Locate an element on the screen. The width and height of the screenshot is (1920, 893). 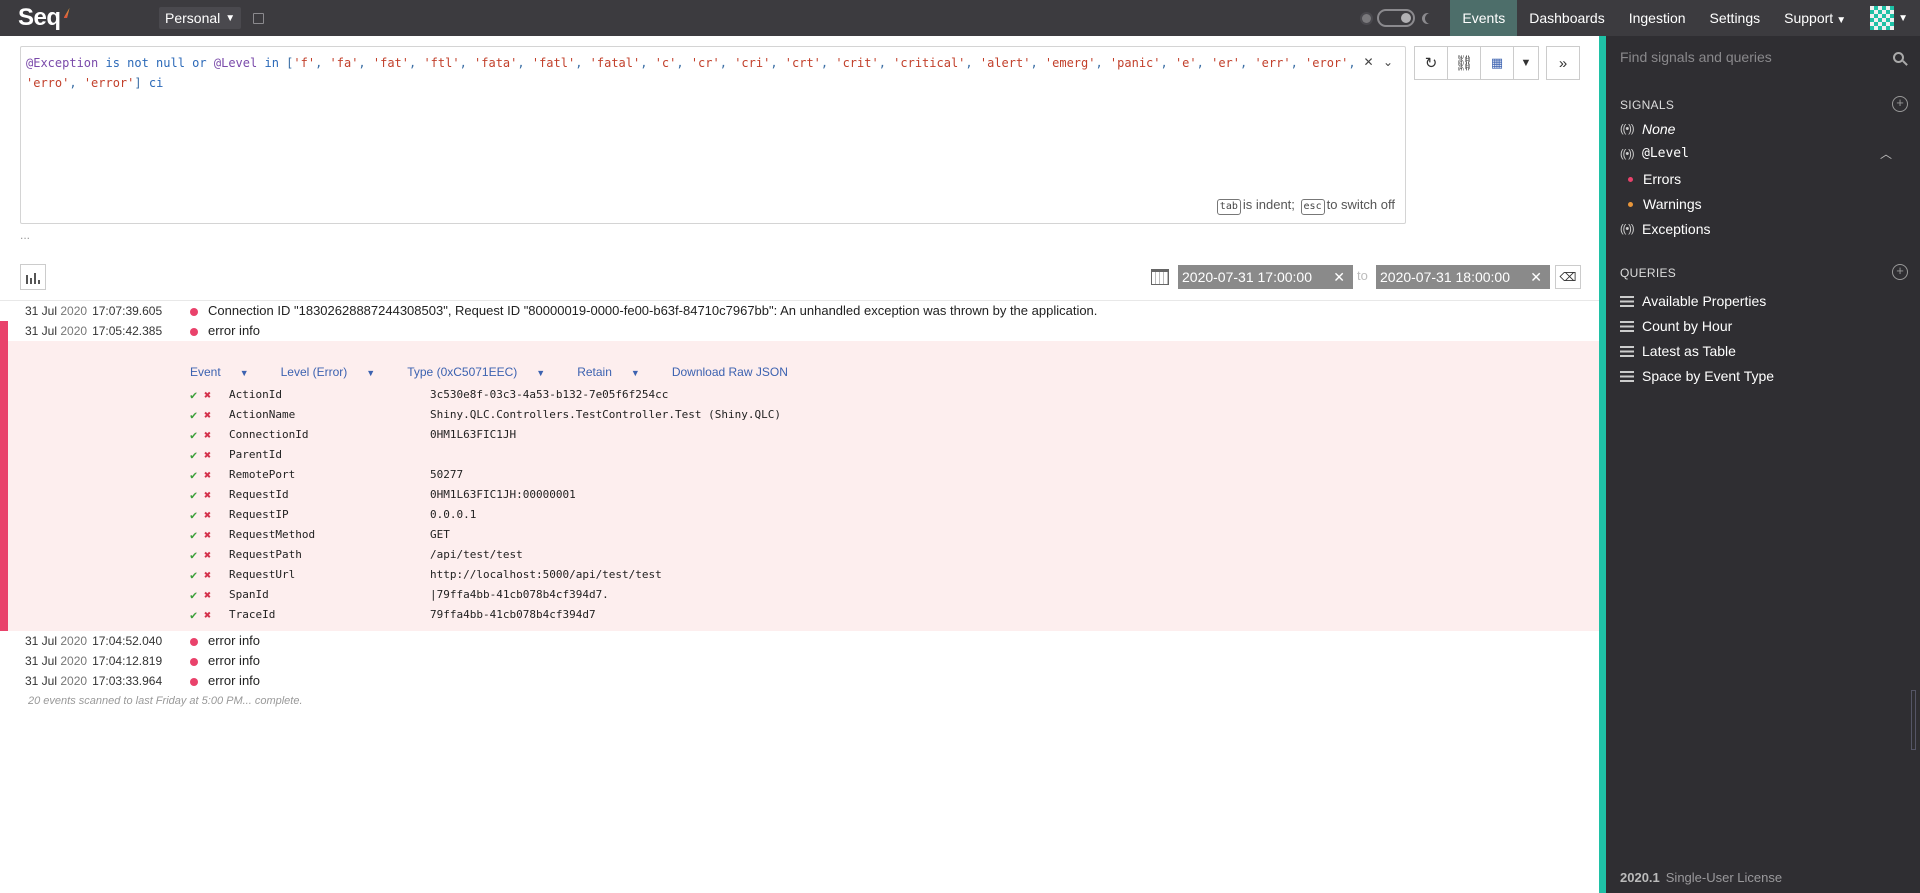
event-row: 31 Jul 2020 17:05:42.385 error info is located at coordinates (800, 331).